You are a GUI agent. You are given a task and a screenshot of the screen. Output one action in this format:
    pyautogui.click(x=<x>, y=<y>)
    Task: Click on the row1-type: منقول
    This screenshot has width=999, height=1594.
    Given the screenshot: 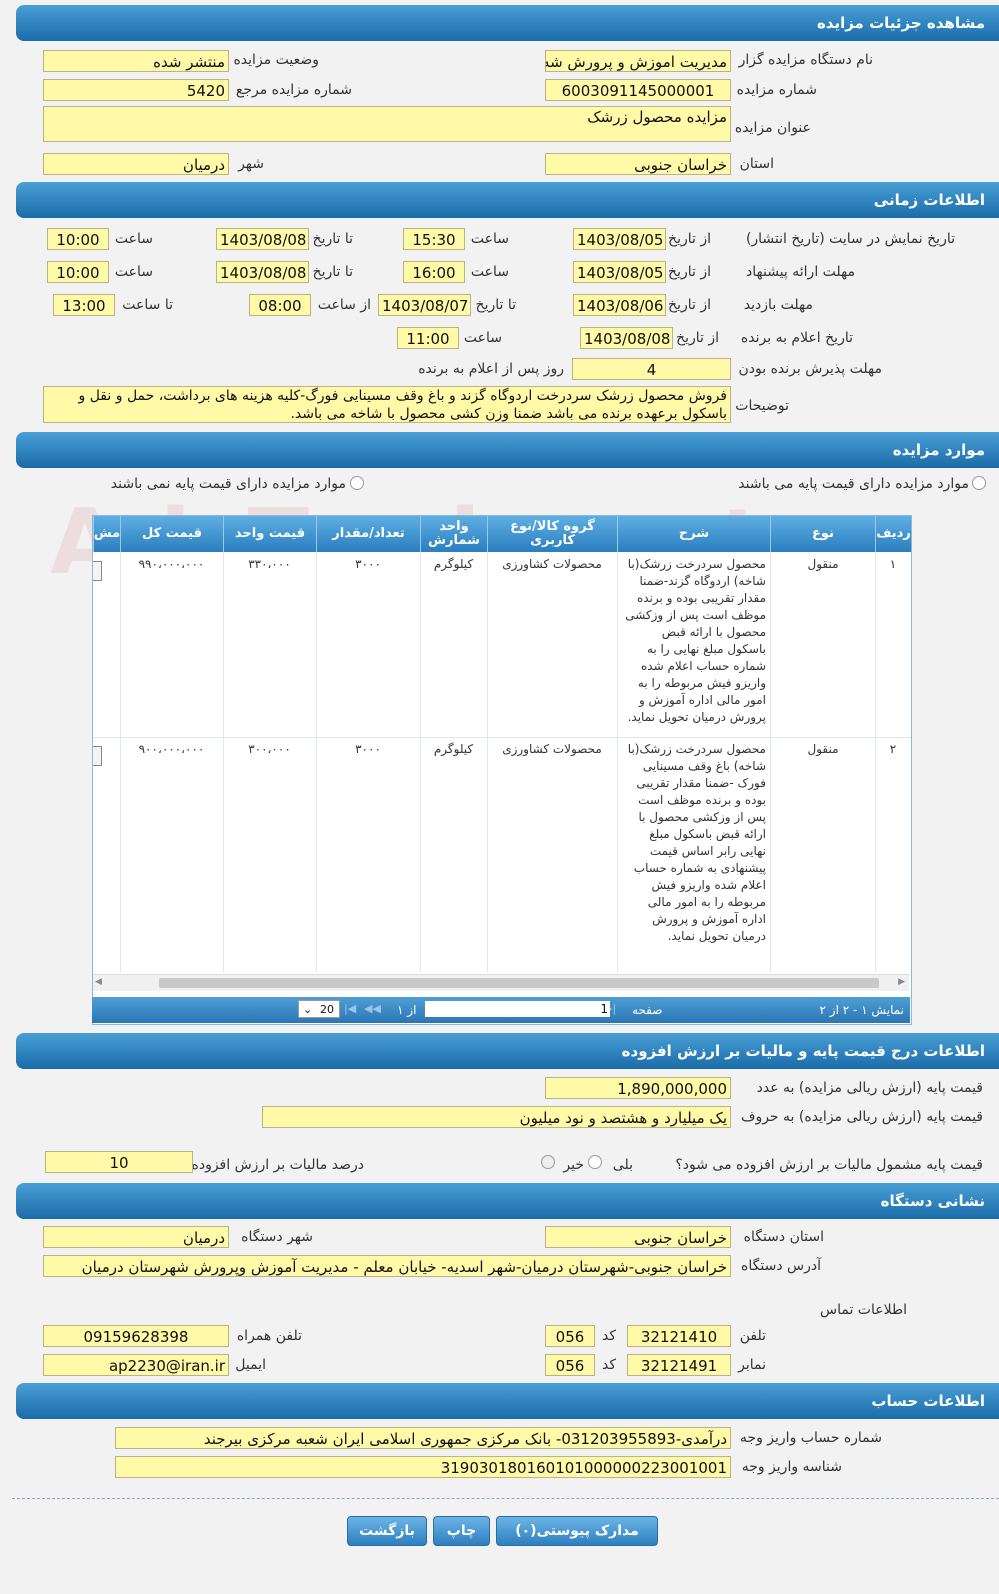 What is the action you would take?
    pyautogui.click(x=823, y=564)
    